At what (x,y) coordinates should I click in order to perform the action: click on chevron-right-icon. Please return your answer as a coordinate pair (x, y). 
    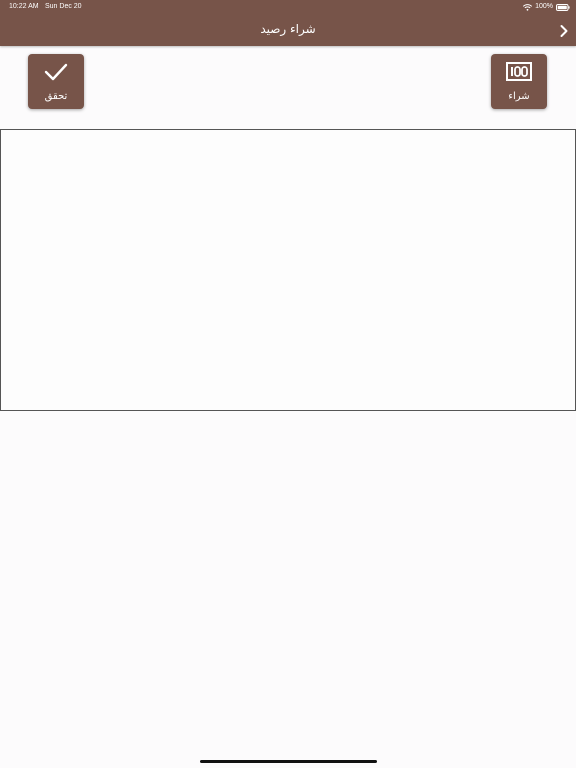
    Looking at the image, I should click on (564, 30).